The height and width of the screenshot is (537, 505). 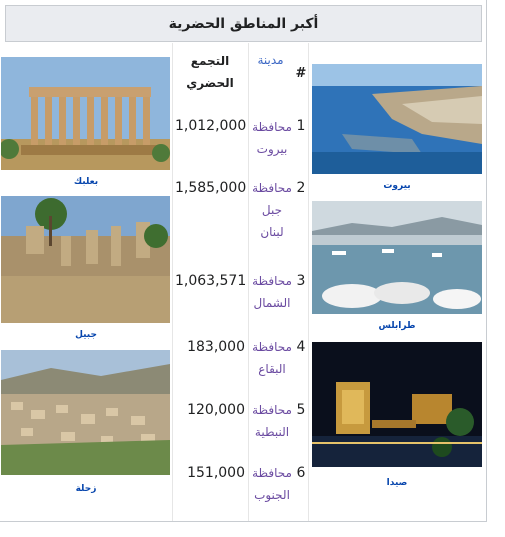 I want to click on row-population: 1,012,000, so click(x=211, y=126).